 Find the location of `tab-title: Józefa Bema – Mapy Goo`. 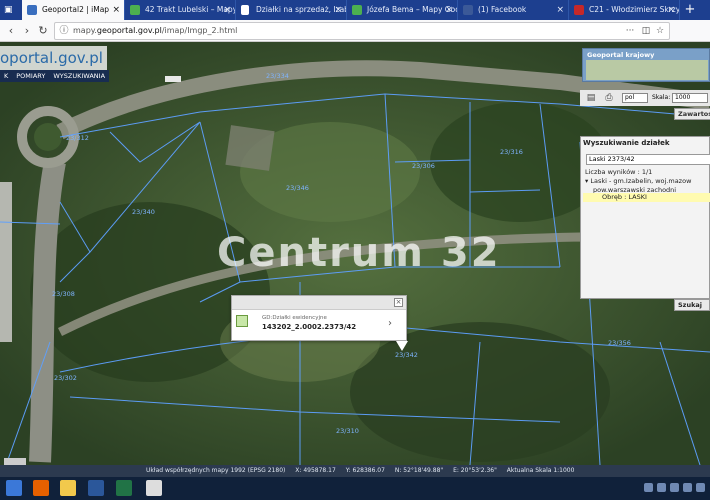

tab-title: Józefa Bema – Mapy Goo is located at coordinates (412, 9).